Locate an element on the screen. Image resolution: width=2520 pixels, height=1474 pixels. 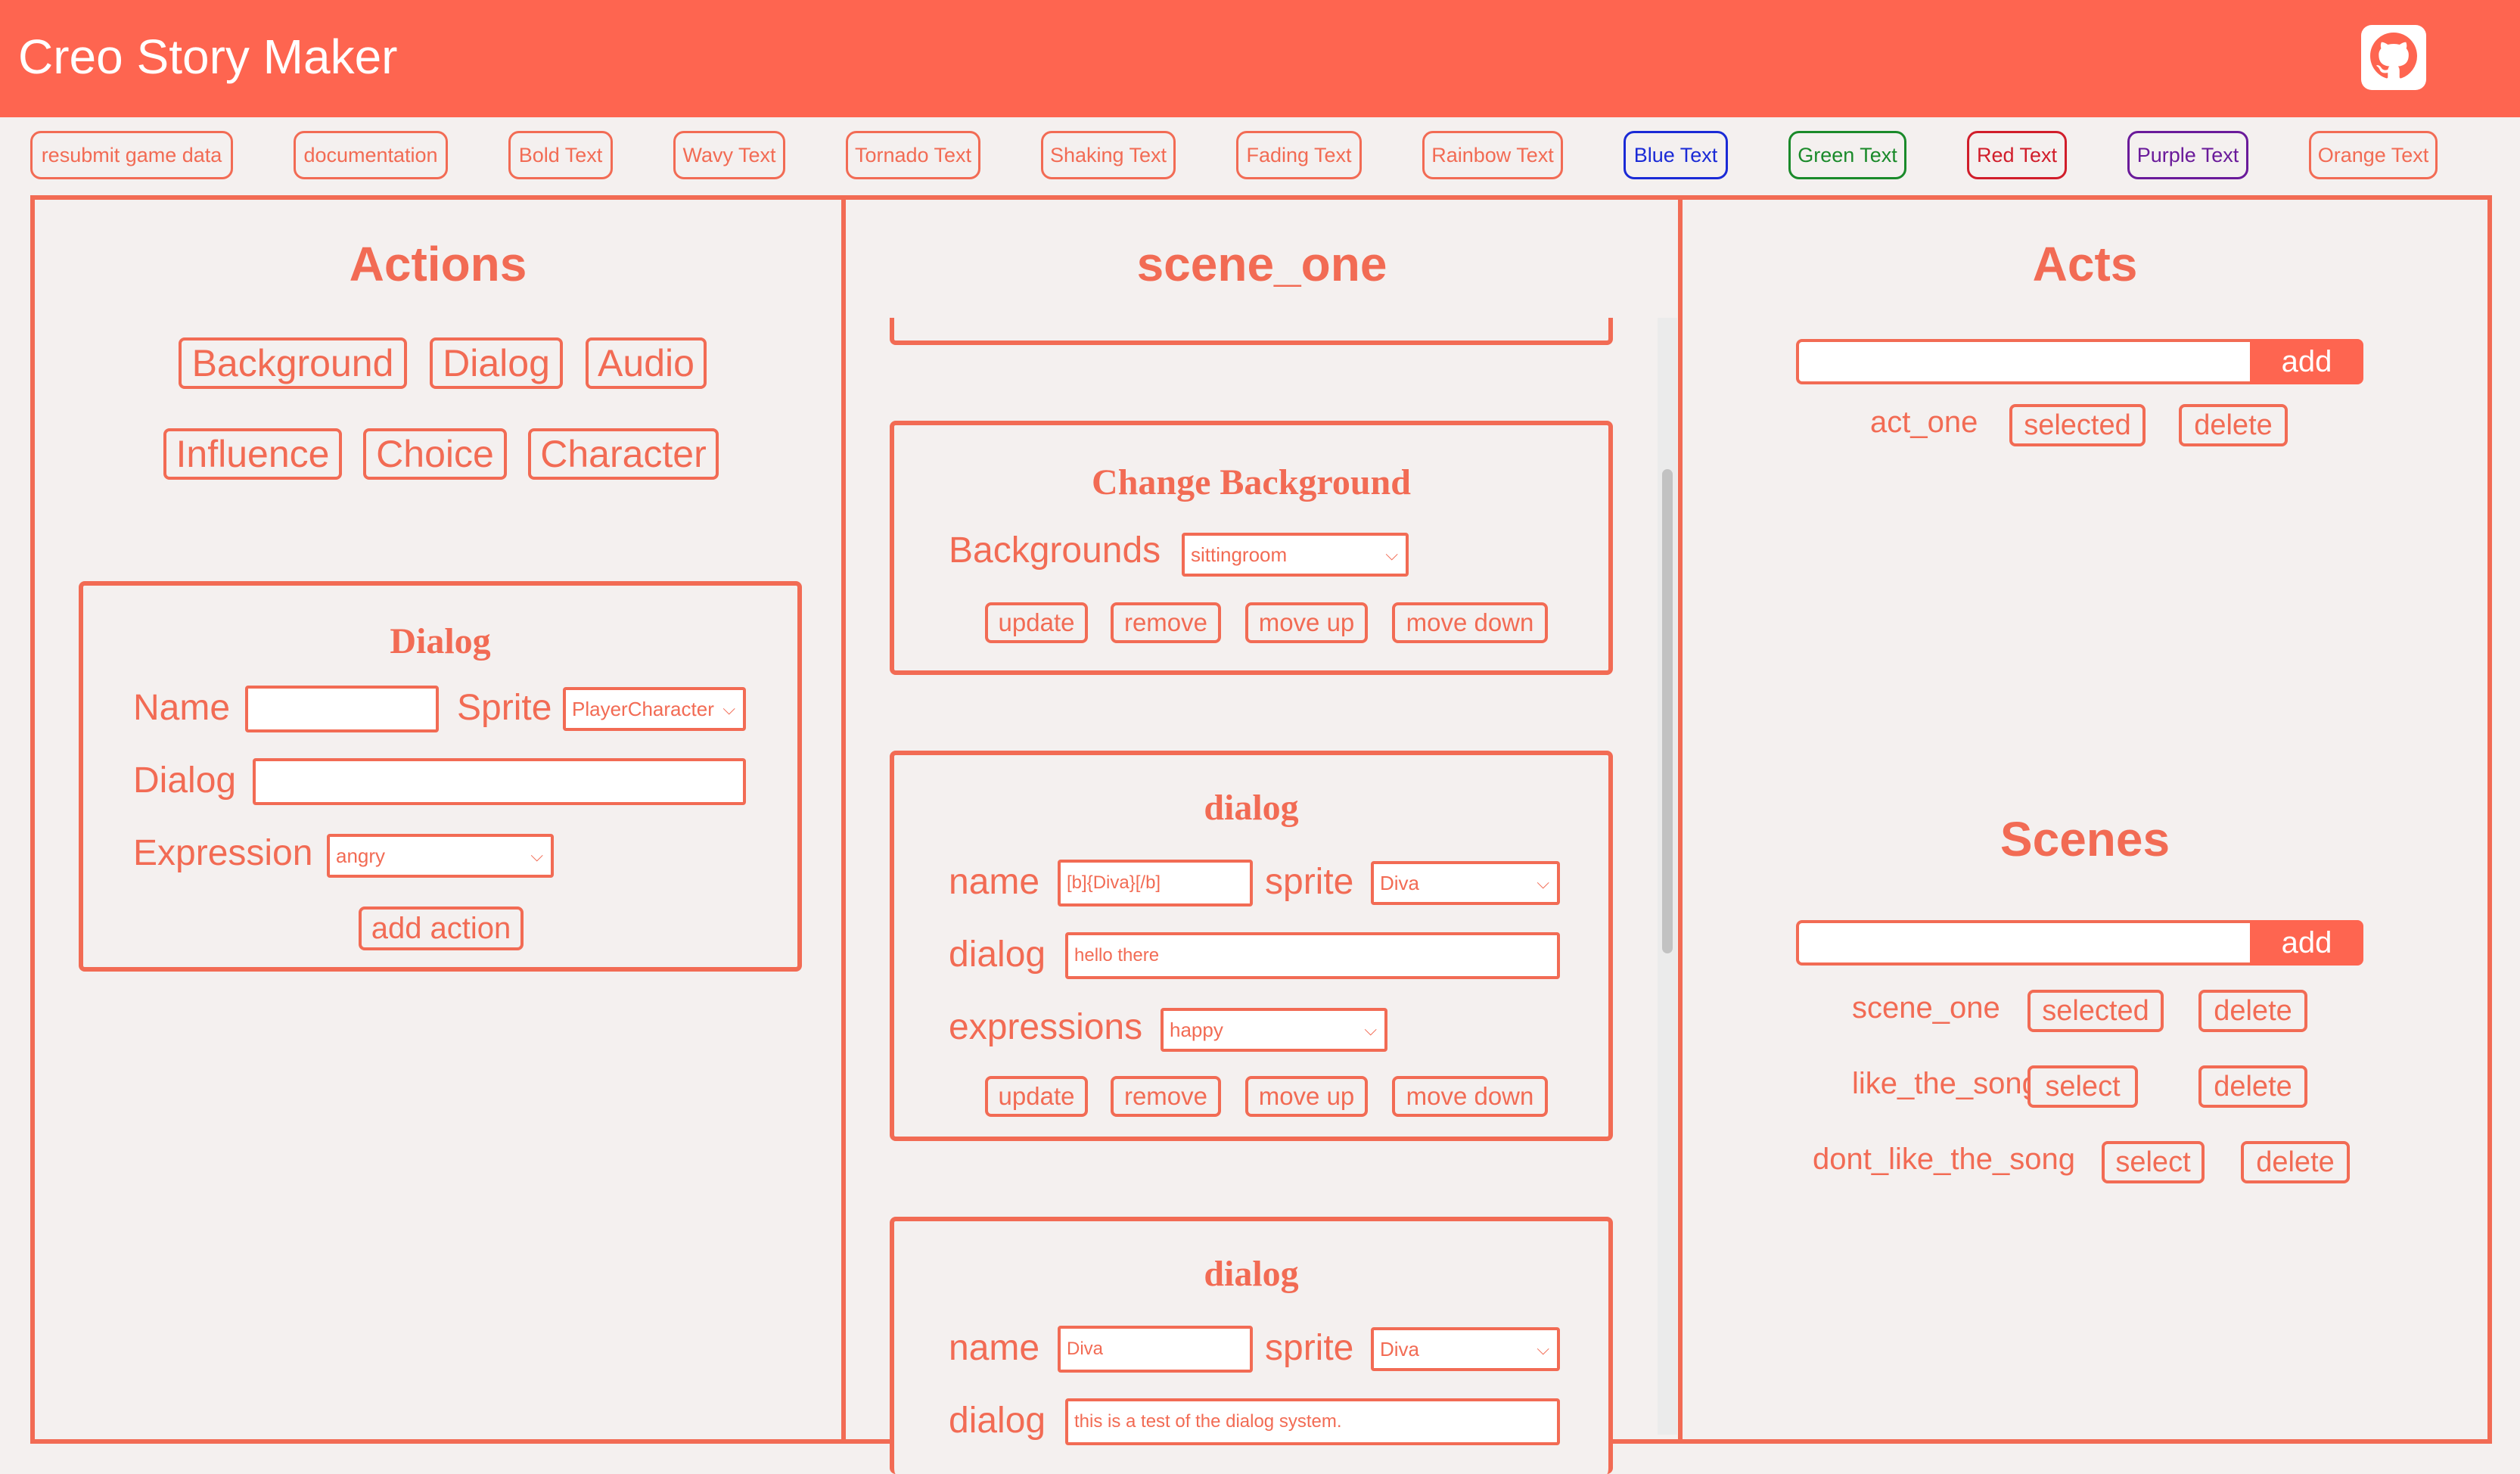
influence-action-button: Influence is located at coordinates (253, 454).